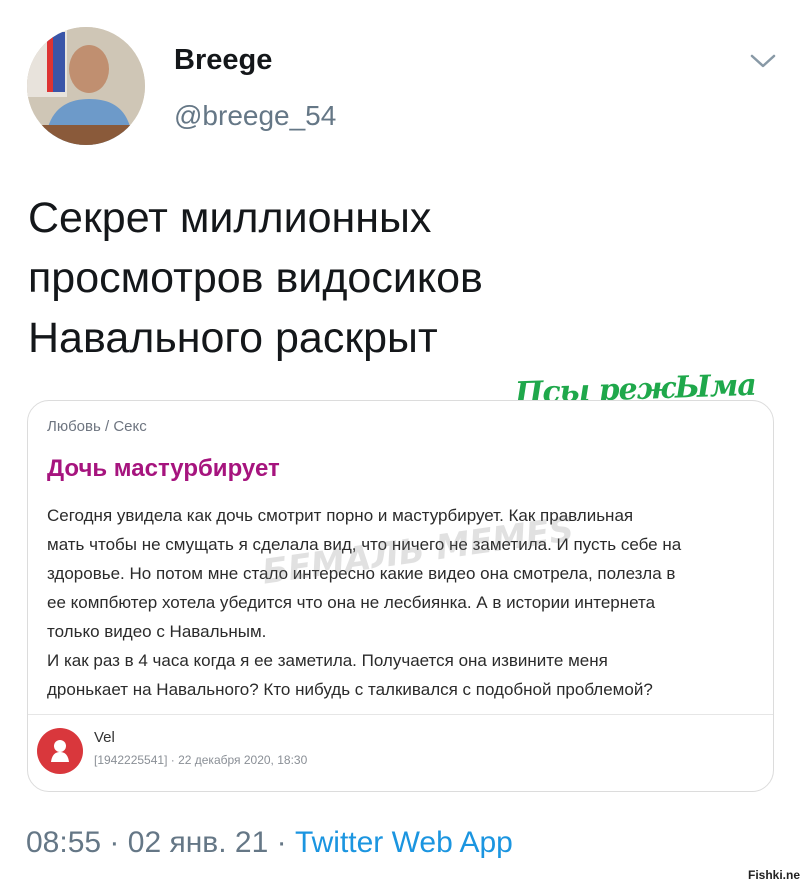 The width and height of the screenshot is (800, 885). Describe the element at coordinates (163, 469) in the screenshot. I see `post-title: Дочь мастурбирует` at that location.